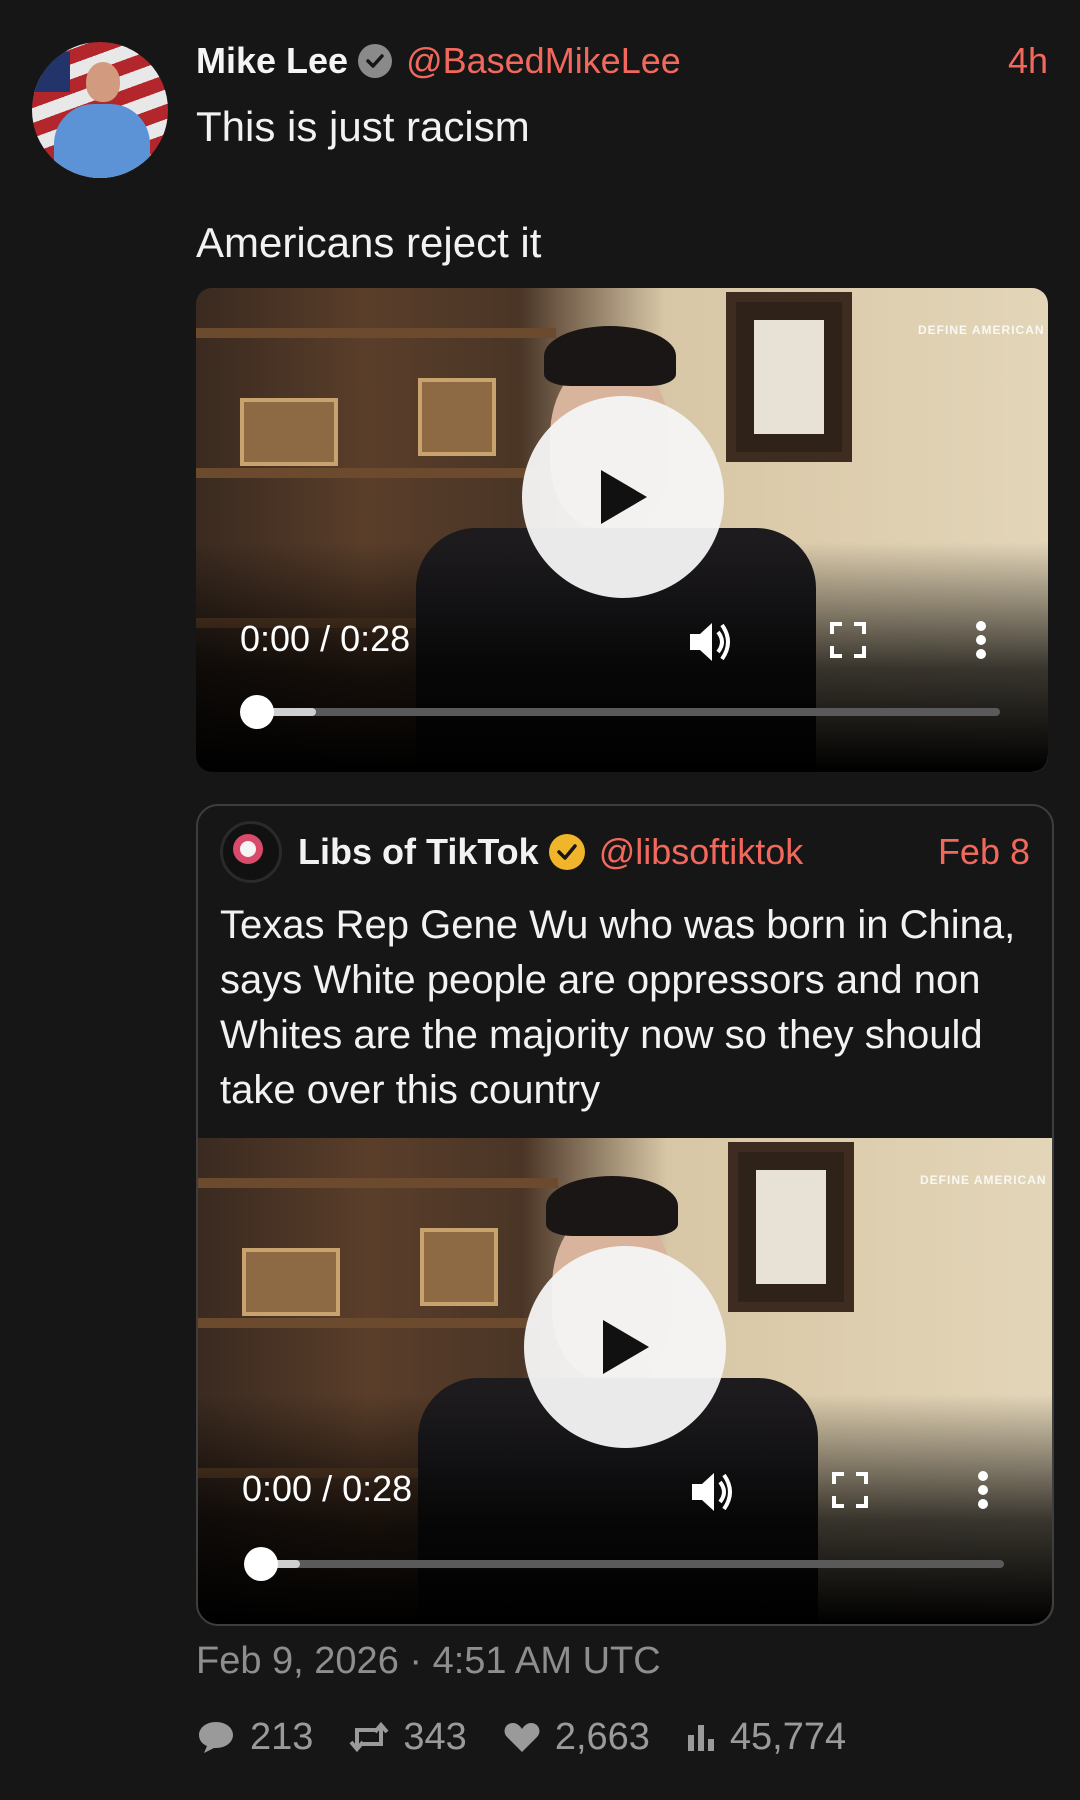 This screenshot has width=1080, height=1800. Describe the element at coordinates (543, 61) in the screenshot. I see `author-handle: @BasedMikeLee` at that location.